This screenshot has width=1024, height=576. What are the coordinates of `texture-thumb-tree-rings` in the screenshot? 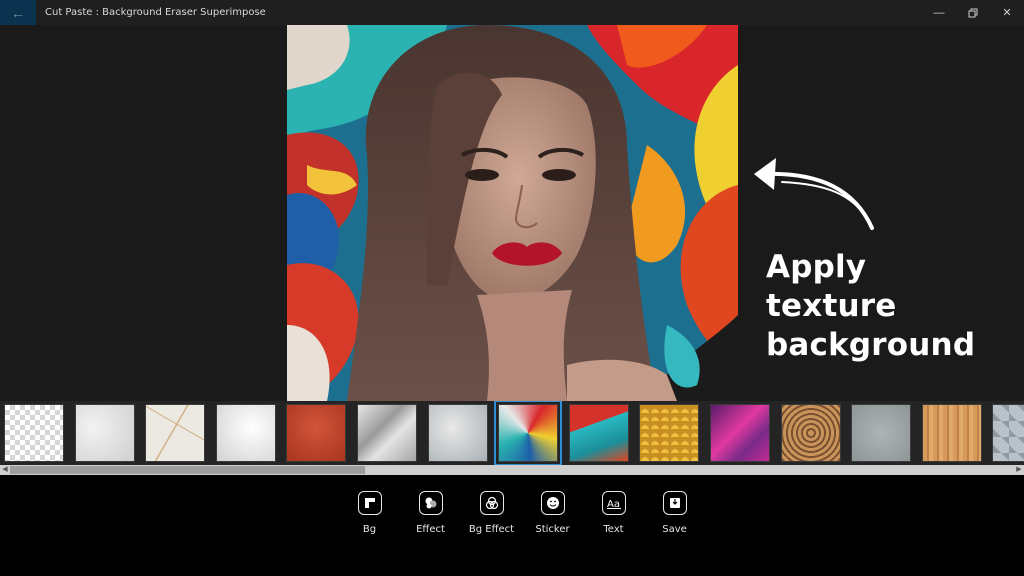 It's located at (810, 433).